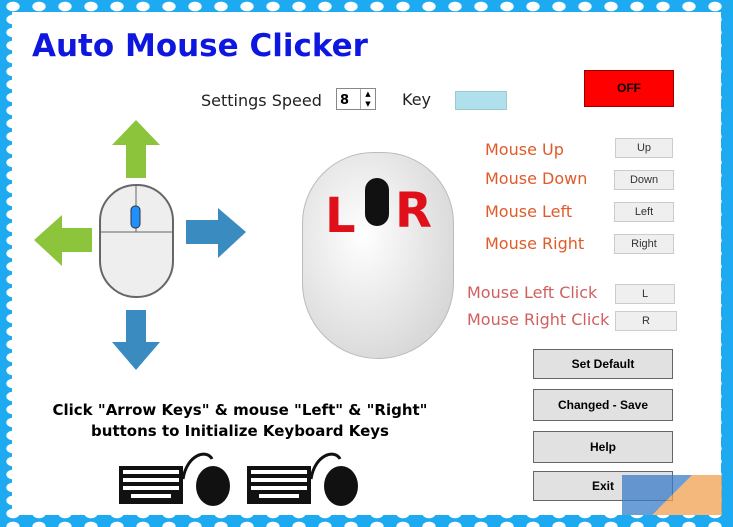 The height and width of the screenshot is (527, 733). Describe the element at coordinates (63, 240) in the screenshot. I see `arrow-left-icon` at that location.